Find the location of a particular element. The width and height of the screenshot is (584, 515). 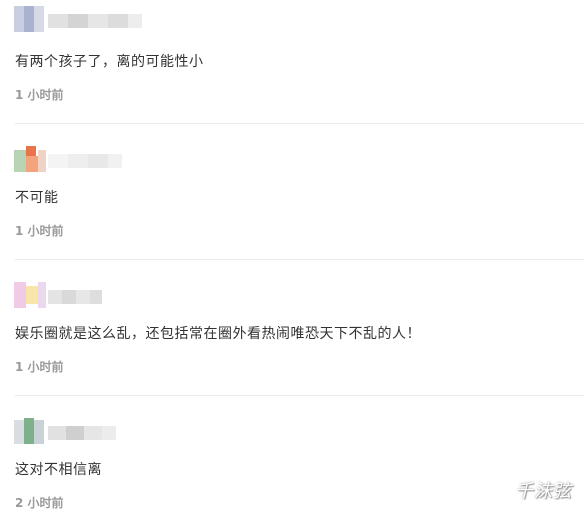

comment-text: 不可能 is located at coordinates (37, 198).